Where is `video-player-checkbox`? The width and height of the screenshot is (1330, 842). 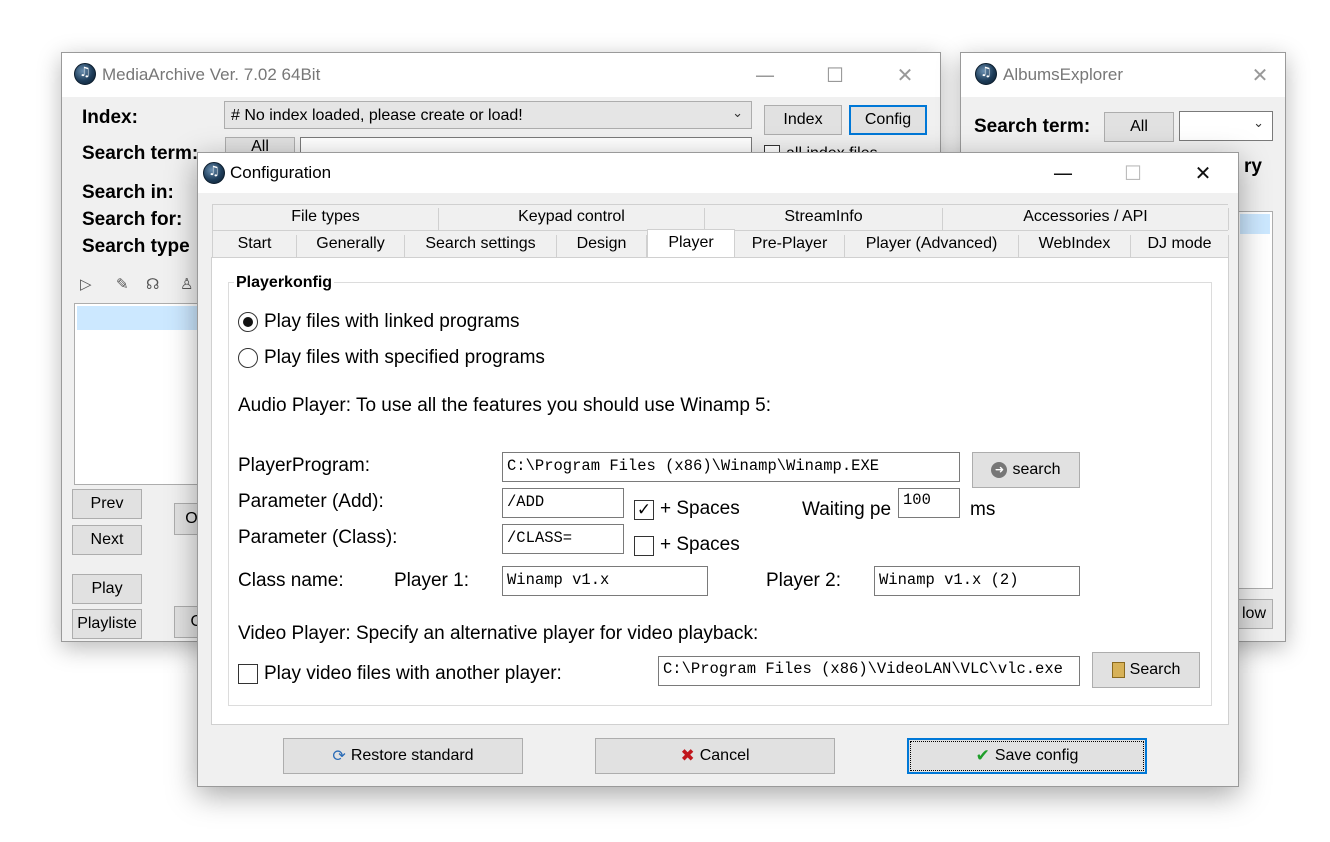 video-player-checkbox is located at coordinates (248, 674).